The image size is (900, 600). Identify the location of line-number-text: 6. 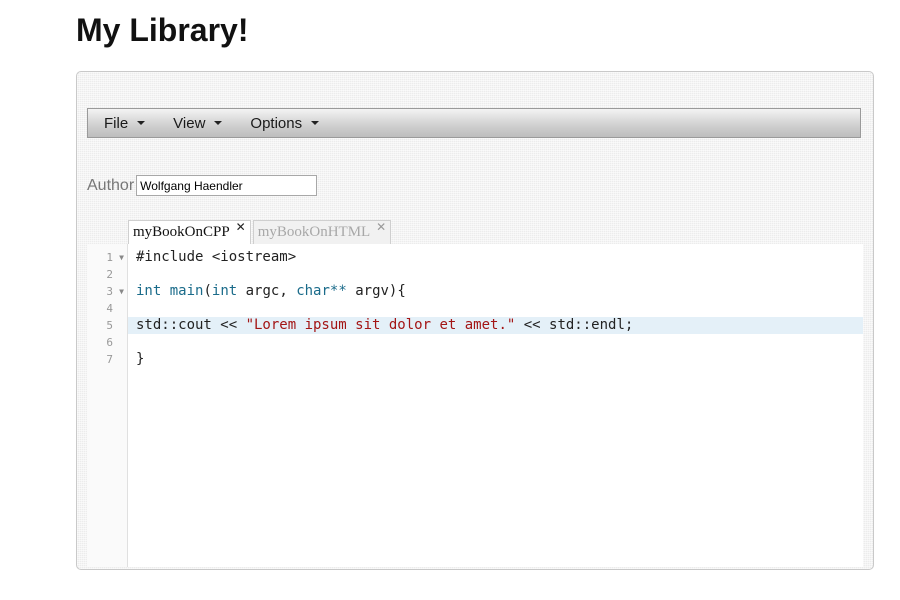
(109, 342).